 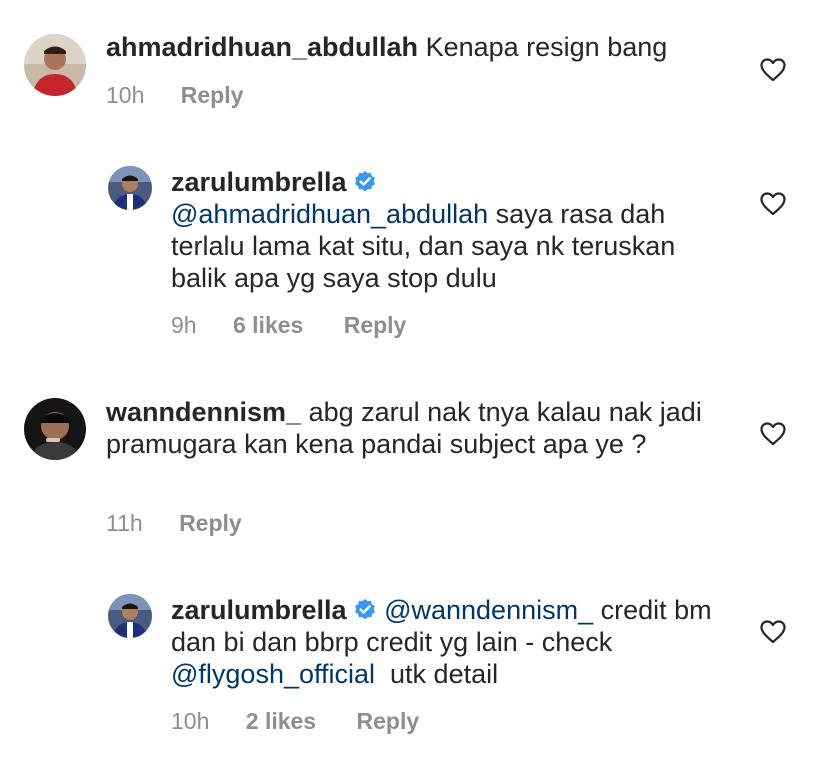 What do you see at coordinates (546, 47) in the screenshot?
I see `comment-body: Kenapa resign bang` at bounding box center [546, 47].